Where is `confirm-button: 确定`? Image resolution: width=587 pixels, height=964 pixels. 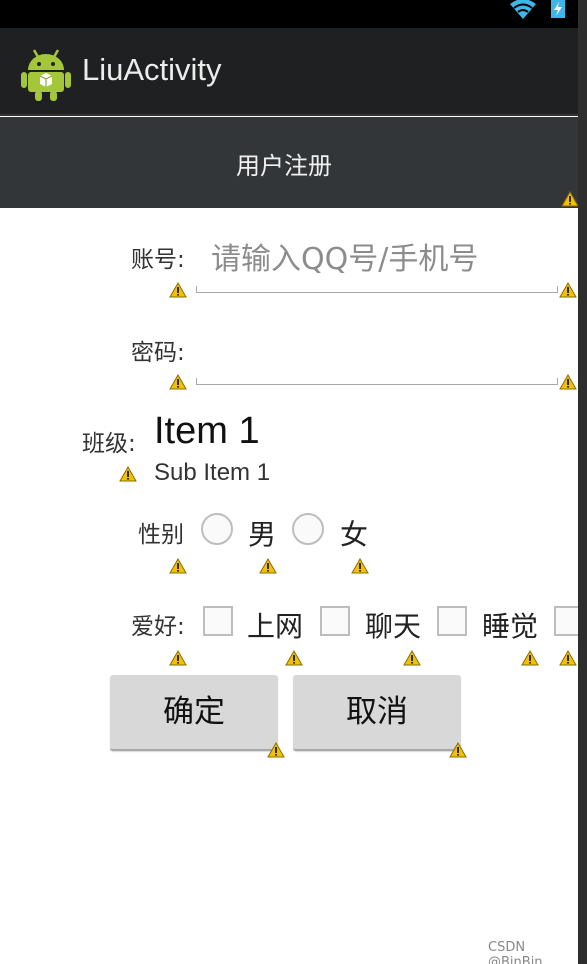
confirm-button: 确定 is located at coordinates (194, 713).